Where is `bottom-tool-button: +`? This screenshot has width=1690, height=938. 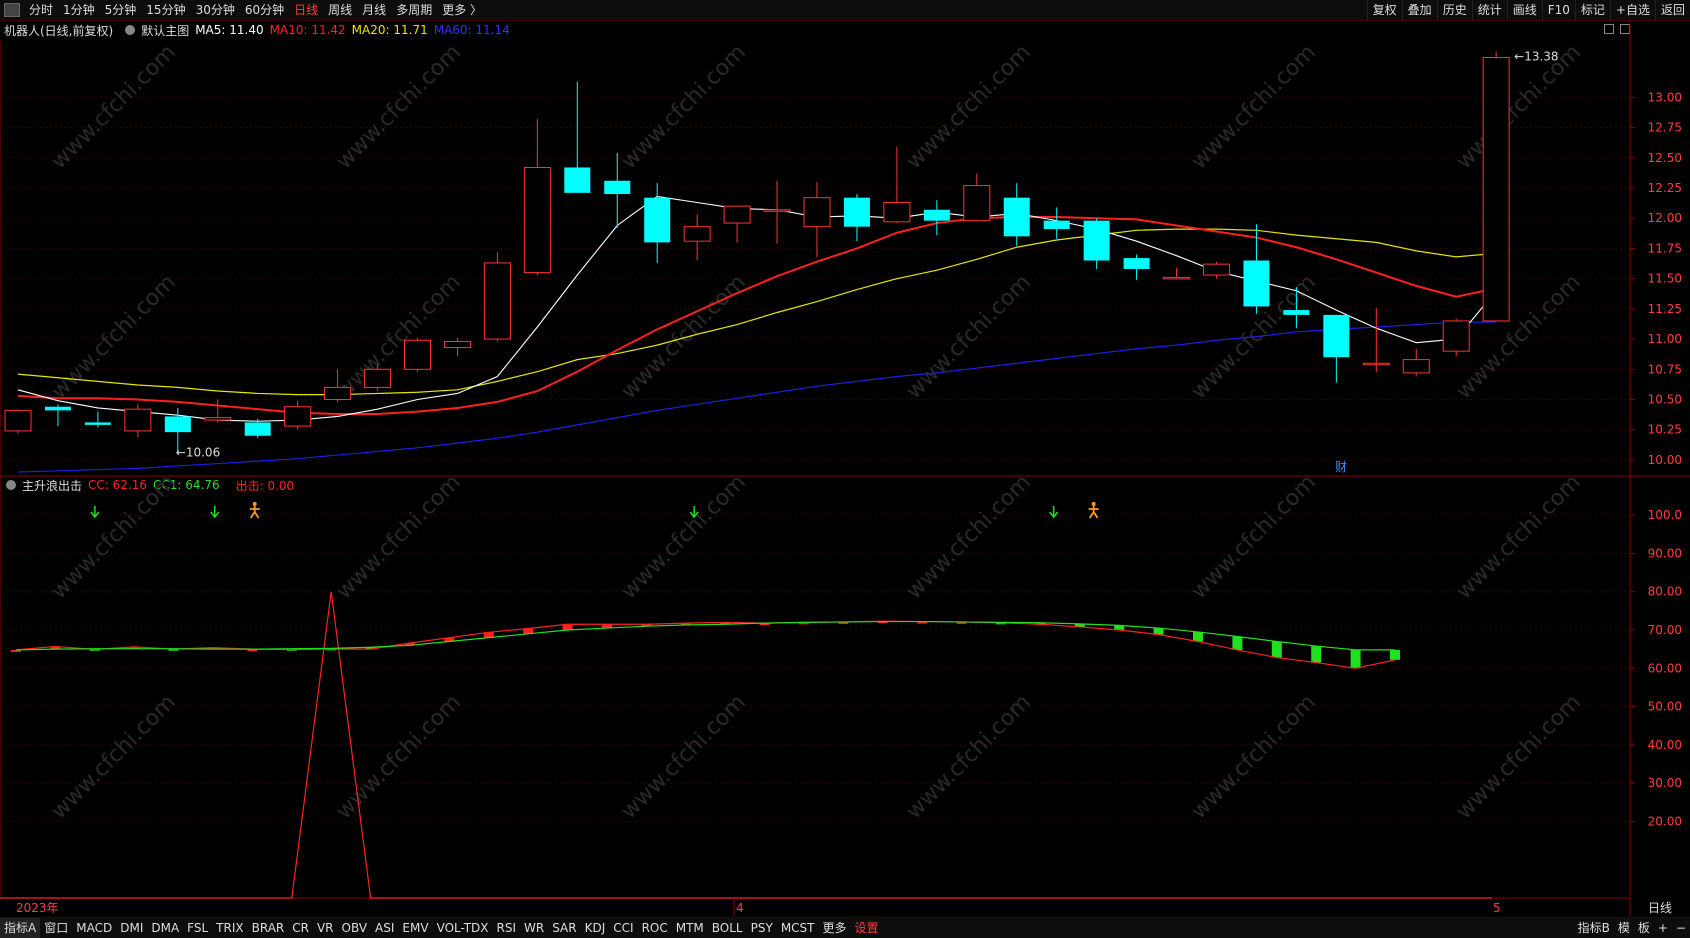
bottom-tool-button: + is located at coordinates (1663, 928).